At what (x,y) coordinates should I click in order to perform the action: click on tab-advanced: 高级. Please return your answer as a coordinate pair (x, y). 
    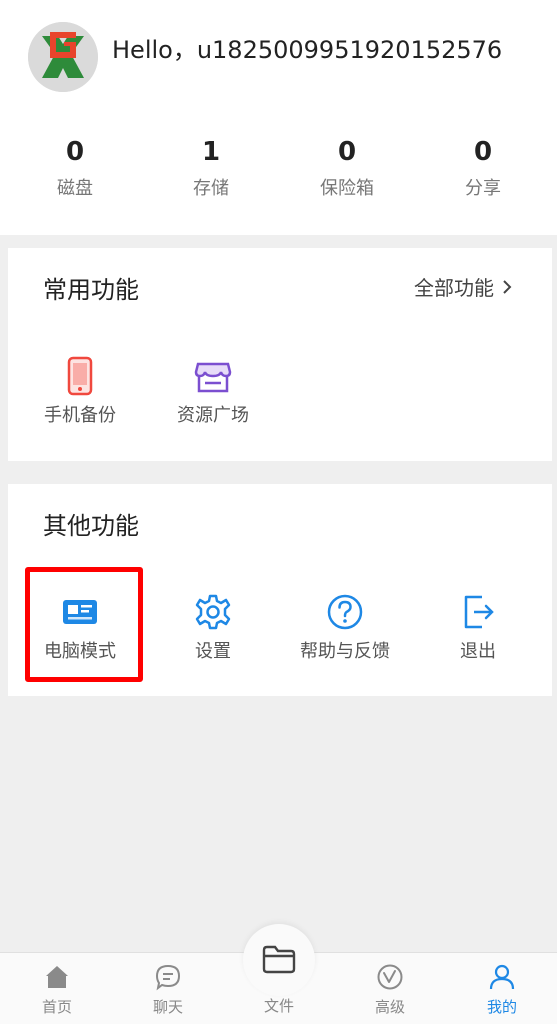
    Looking at the image, I should click on (390, 990).